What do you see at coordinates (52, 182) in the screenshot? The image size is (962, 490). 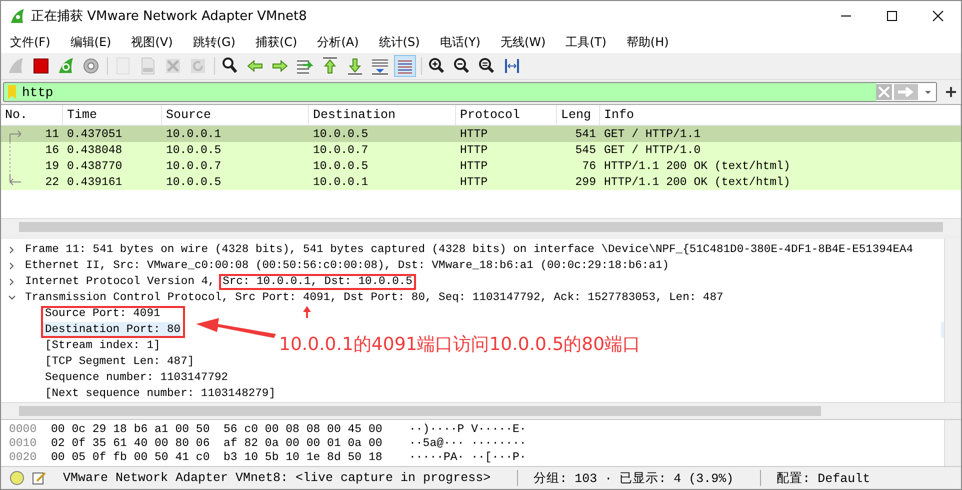 I see `table-cell-text: 22` at bounding box center [52, 182].